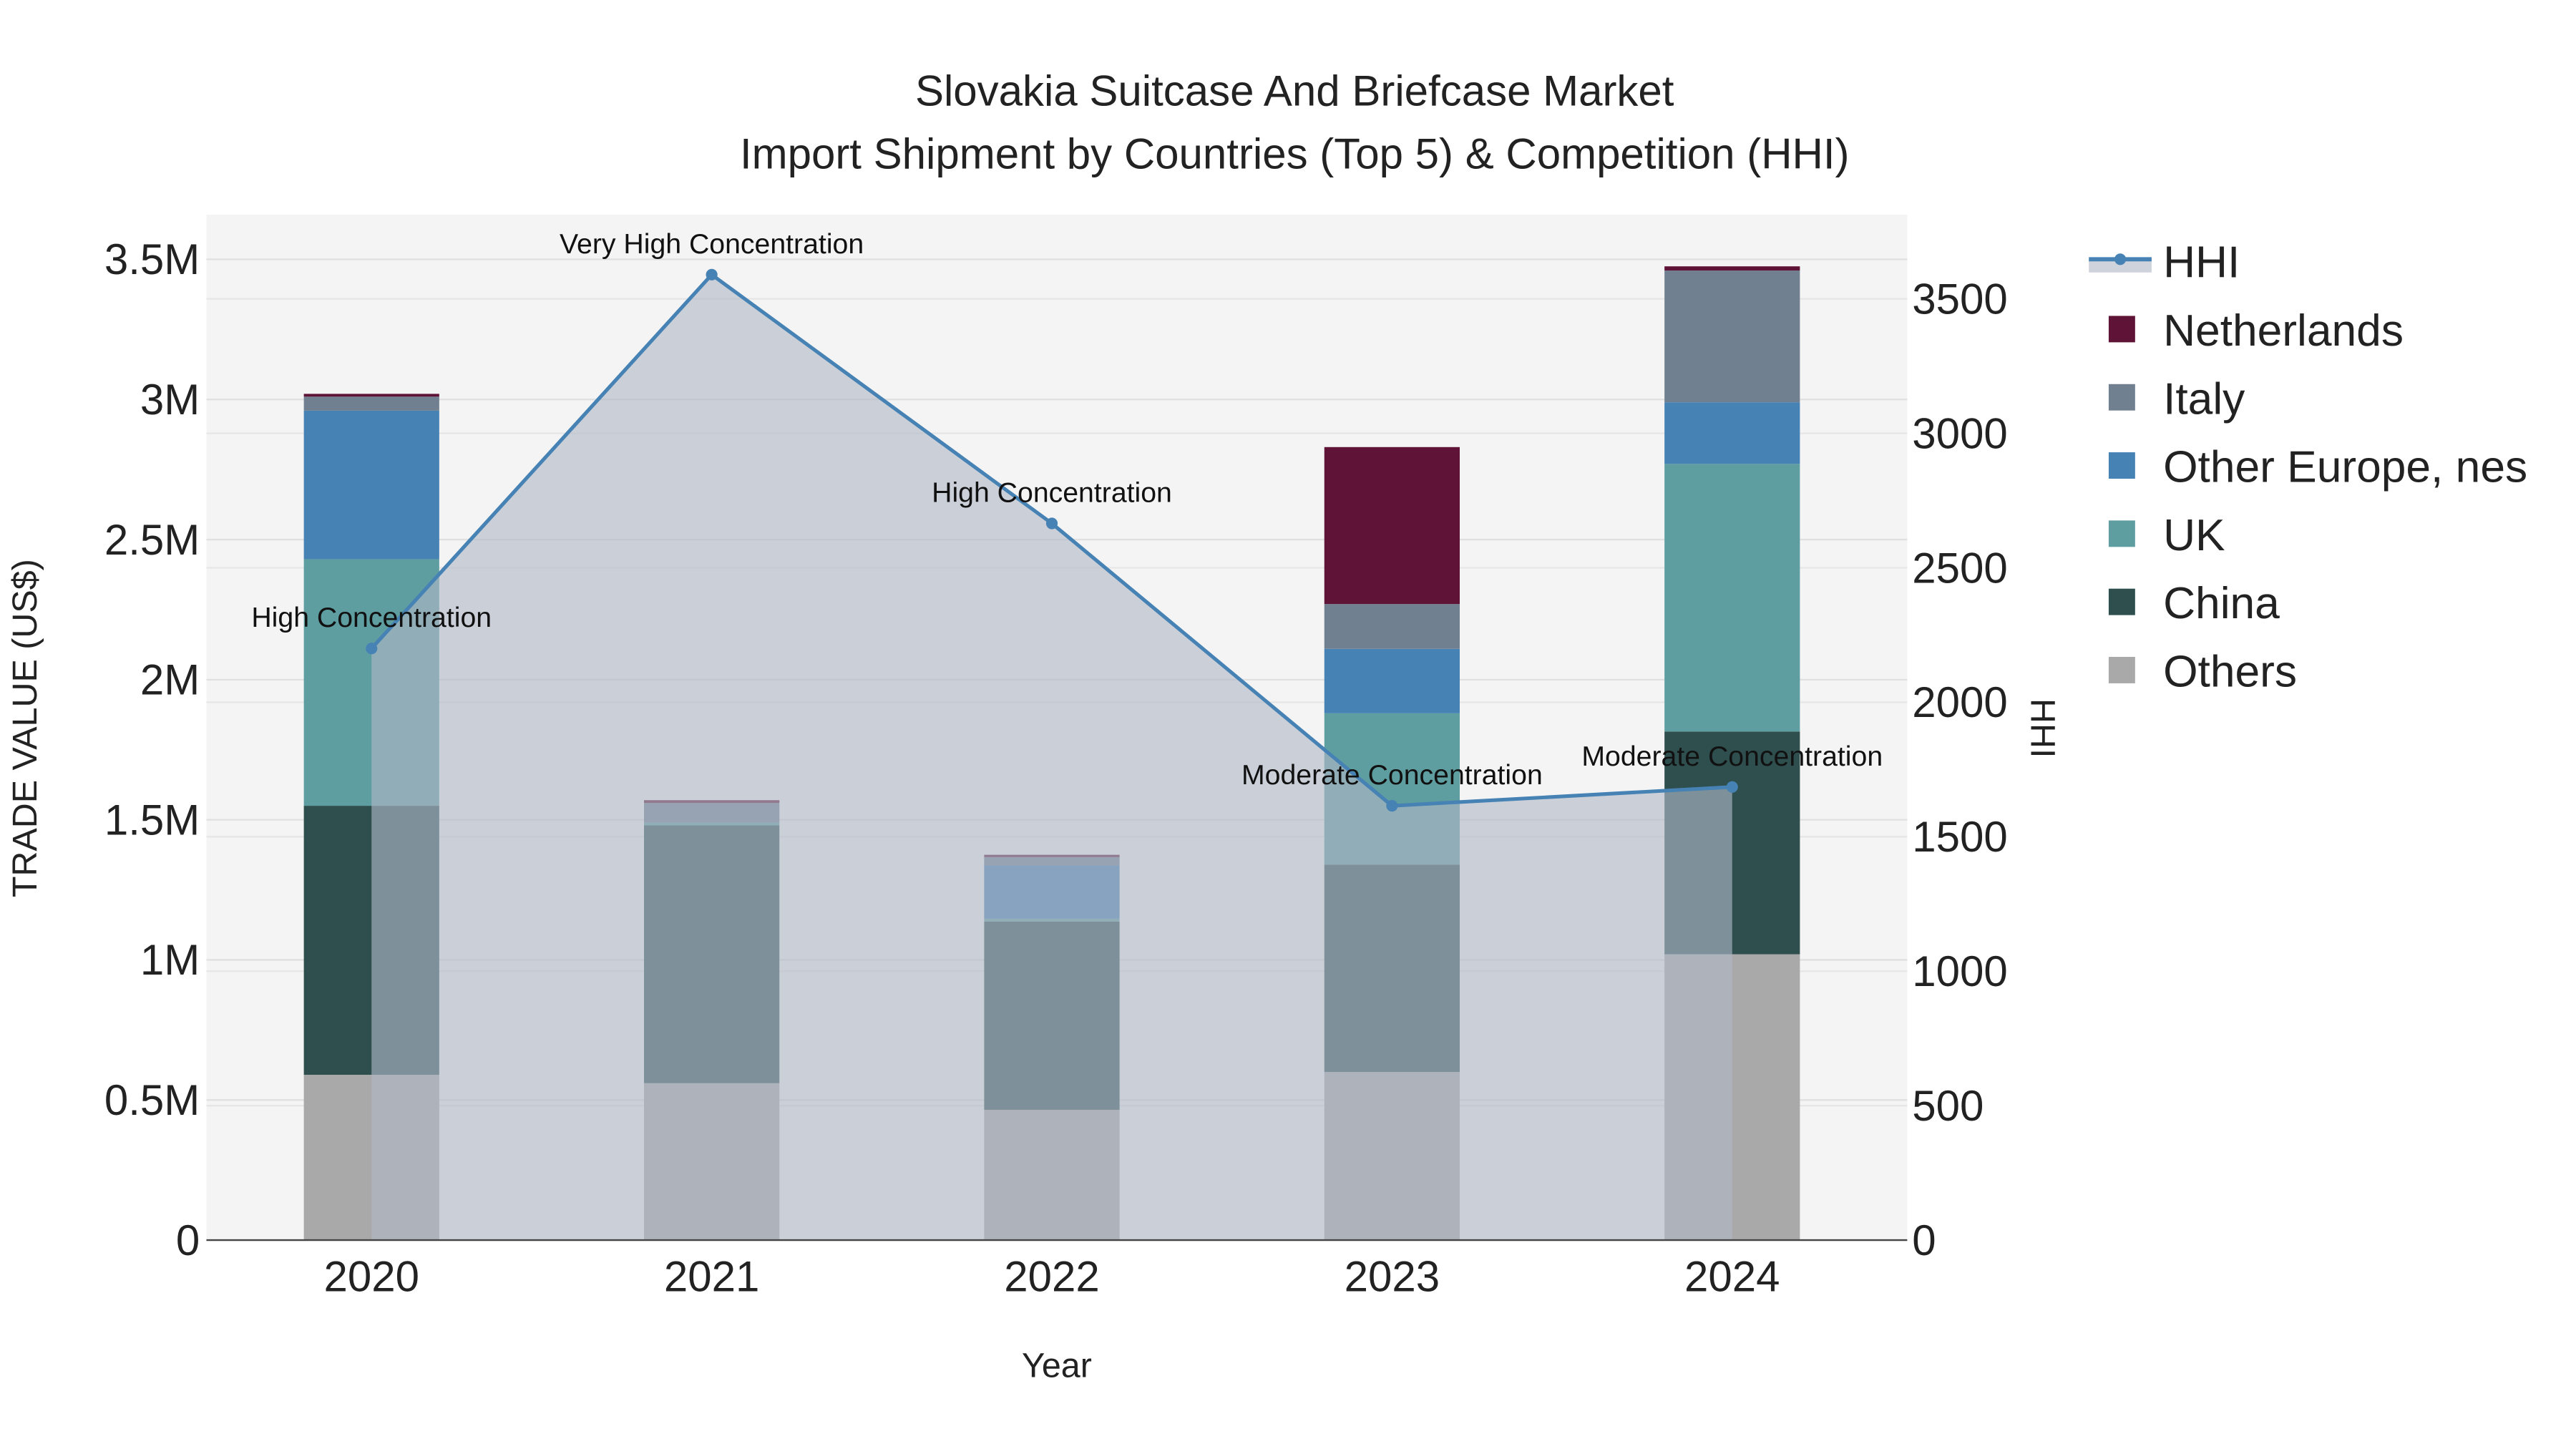 The height and width of the screenshot is (1449, 2576). Describe the element at coordinates (1959, 702) in the screenshot. I see `y2-tick-label: 2000` at that location.